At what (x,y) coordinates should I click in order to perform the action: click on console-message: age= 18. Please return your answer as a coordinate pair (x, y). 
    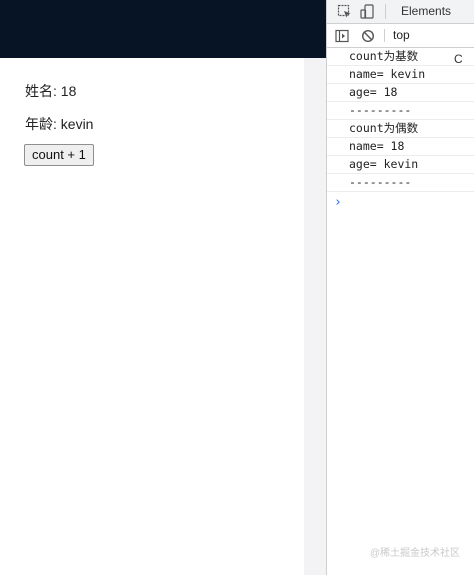
    Looking at the image, I should click on (400, 93).